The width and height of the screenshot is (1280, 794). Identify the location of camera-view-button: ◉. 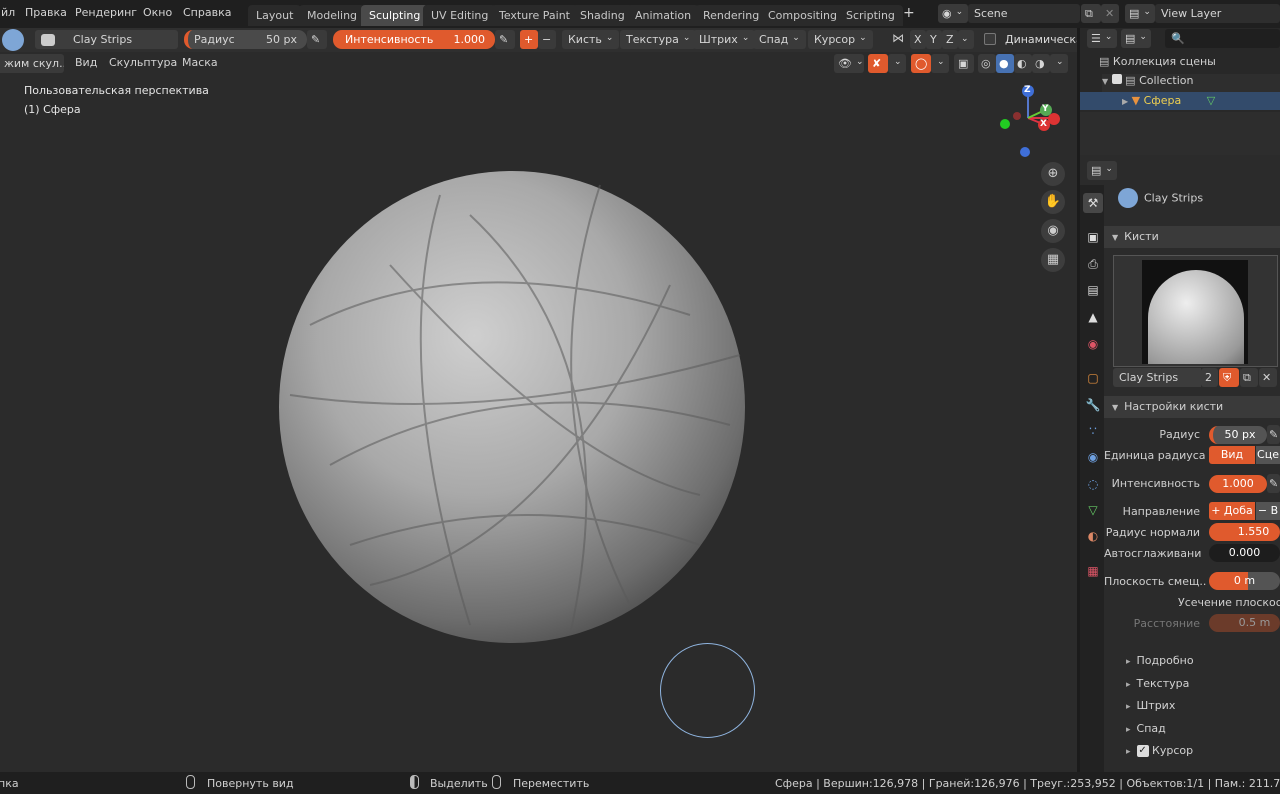
(1053, 231).